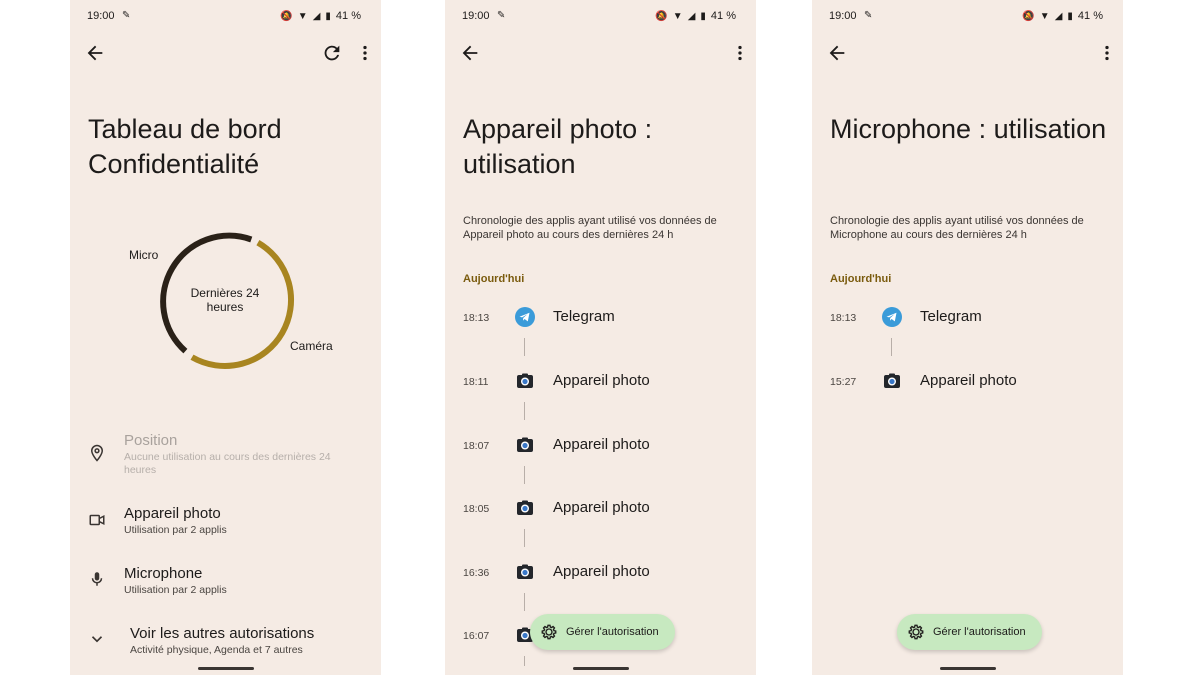  What do you see at coordinates (97, 520) in the screenshot?
I see `videocam-icon` at bounding box center [97, 520].